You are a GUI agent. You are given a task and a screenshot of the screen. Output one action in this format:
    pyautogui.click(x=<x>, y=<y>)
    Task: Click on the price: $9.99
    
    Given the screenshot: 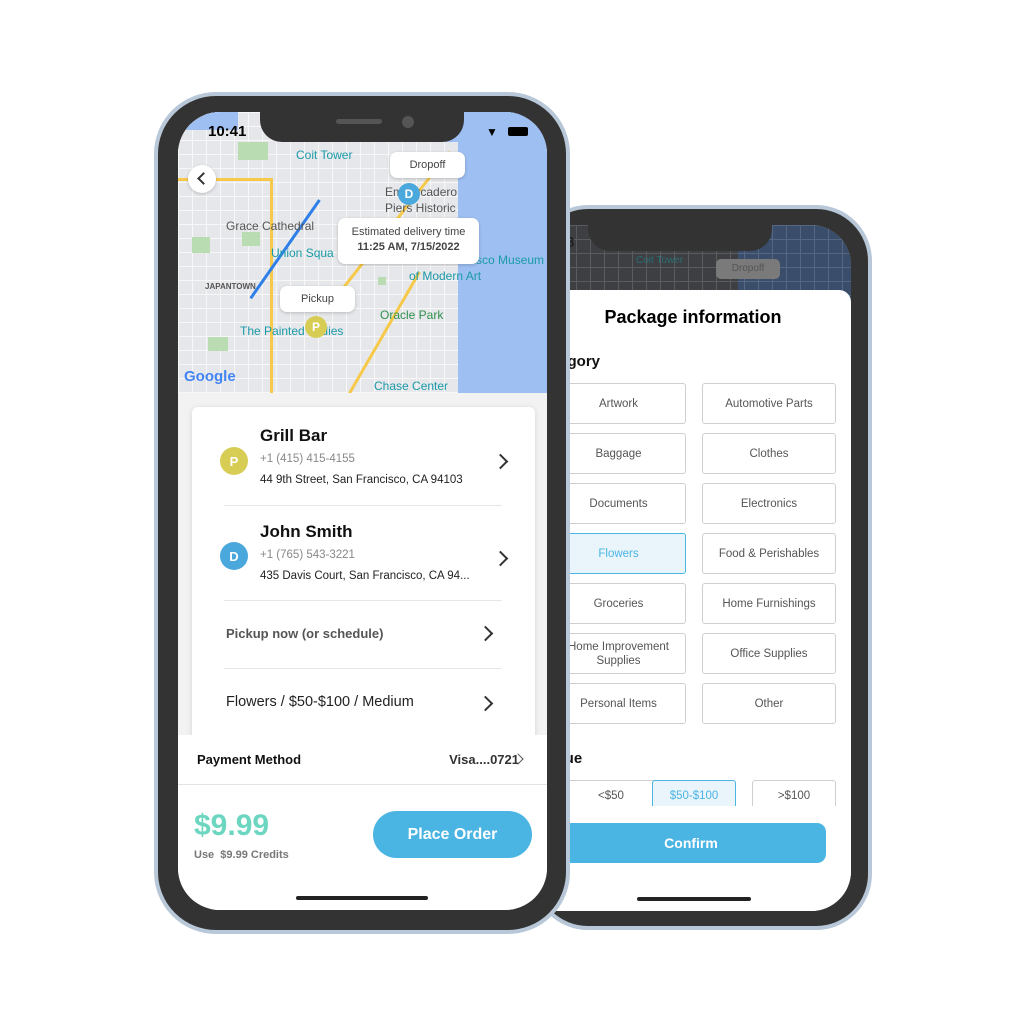 What is the action you would take?
    pyautogui.click(x=232, y=825)
    